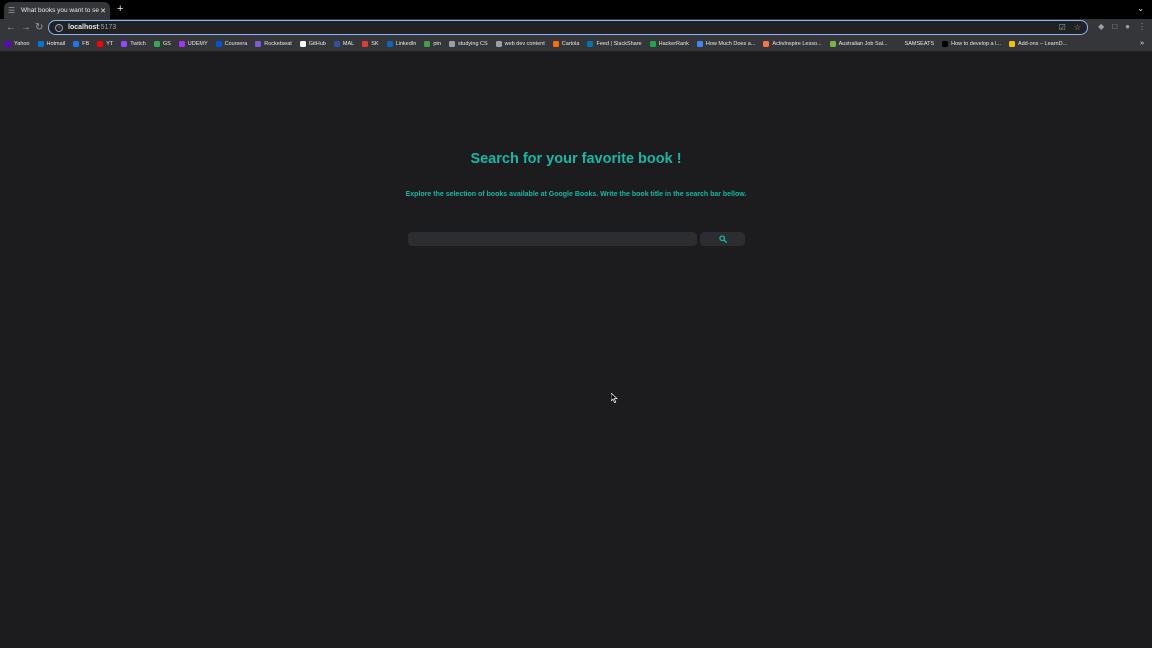 This screenshot has height=648, width=1152. What do you see at coordinates (181, 44) in the screenshot?
I see `udemy-icon` at bounding box center [181, 44].